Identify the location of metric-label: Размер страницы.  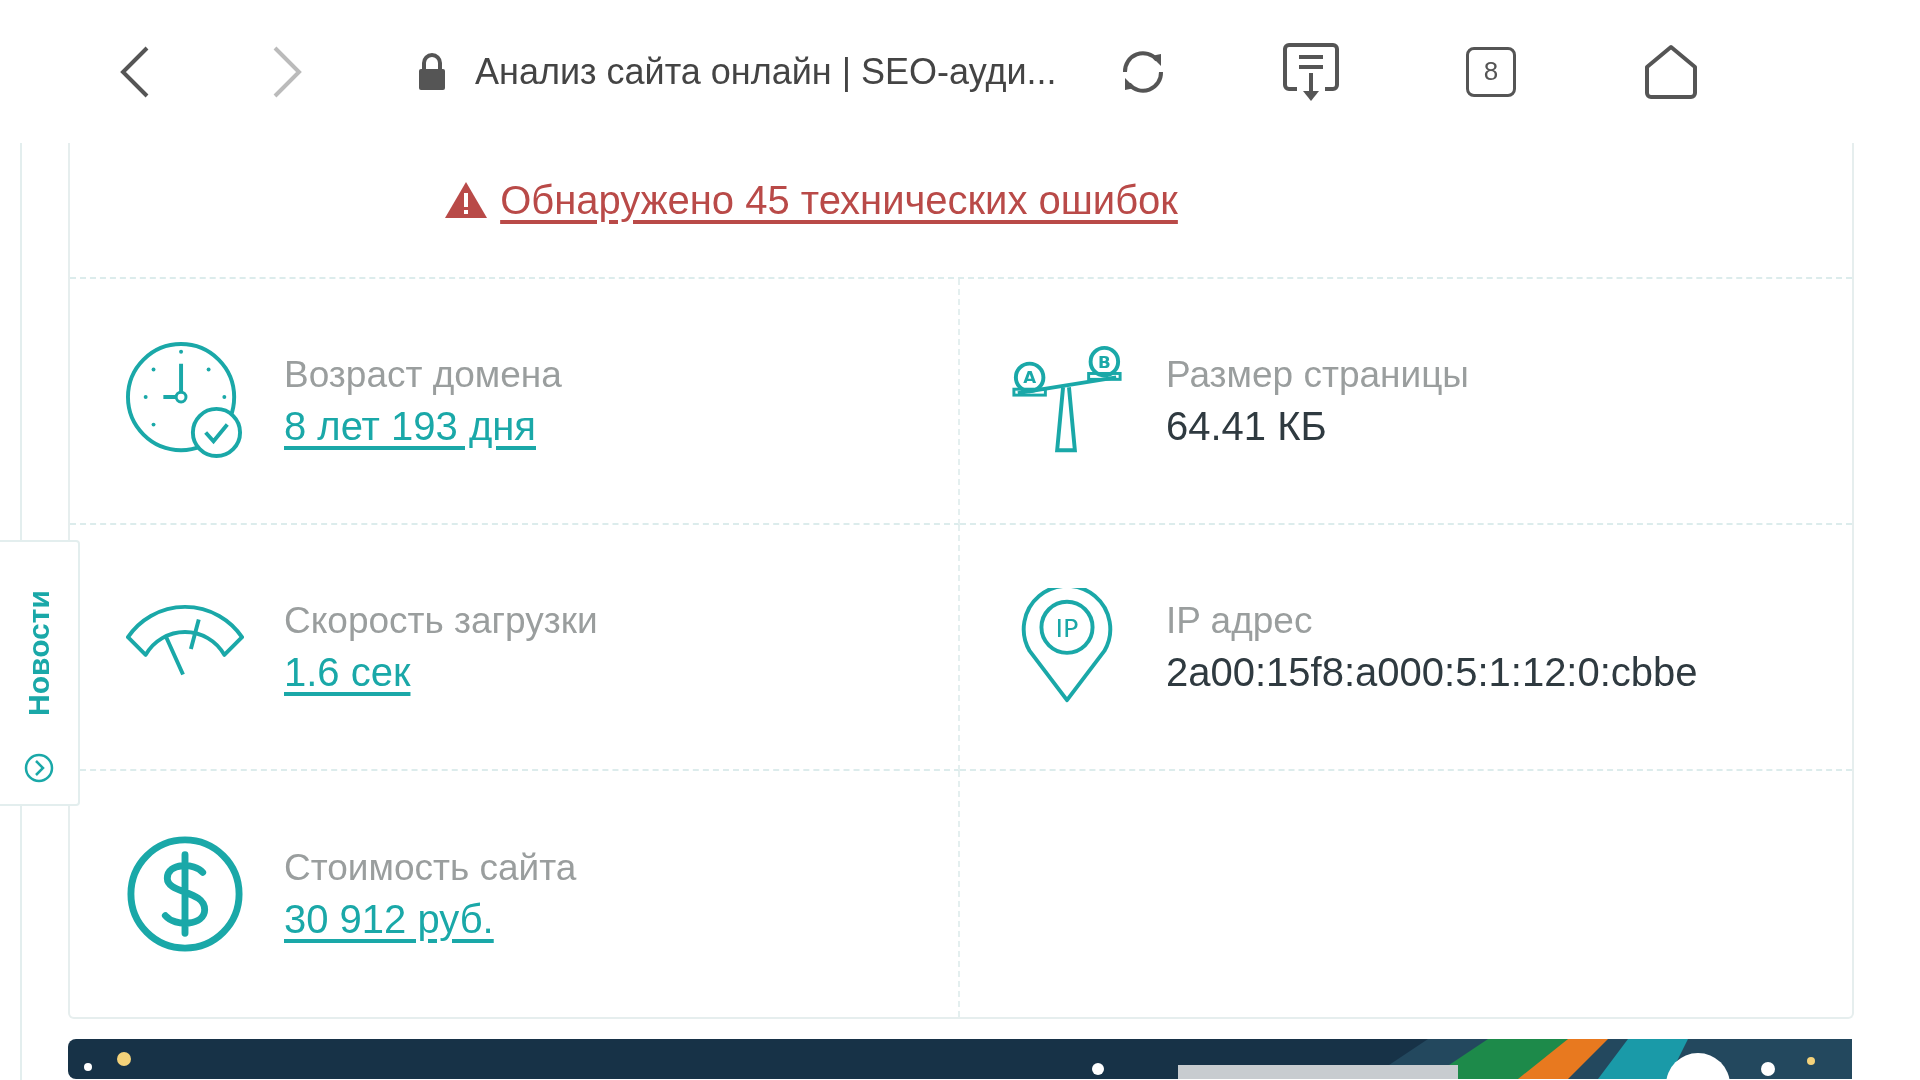
(1317, 374).